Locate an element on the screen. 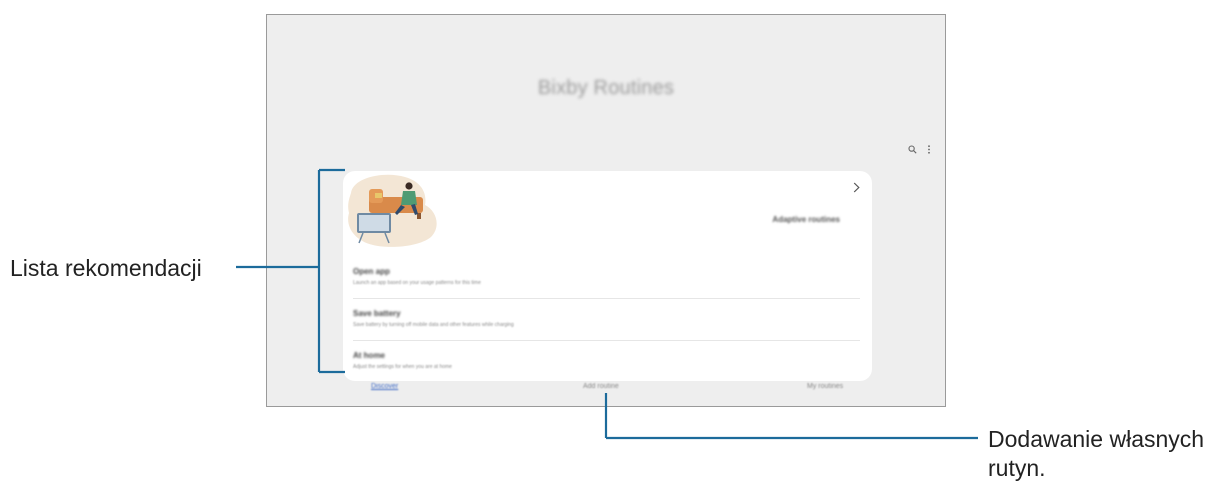 Image resolution: width=1231 pixels, height=487 pixels. recommendations-bracket is located at coordinates (290, 271).